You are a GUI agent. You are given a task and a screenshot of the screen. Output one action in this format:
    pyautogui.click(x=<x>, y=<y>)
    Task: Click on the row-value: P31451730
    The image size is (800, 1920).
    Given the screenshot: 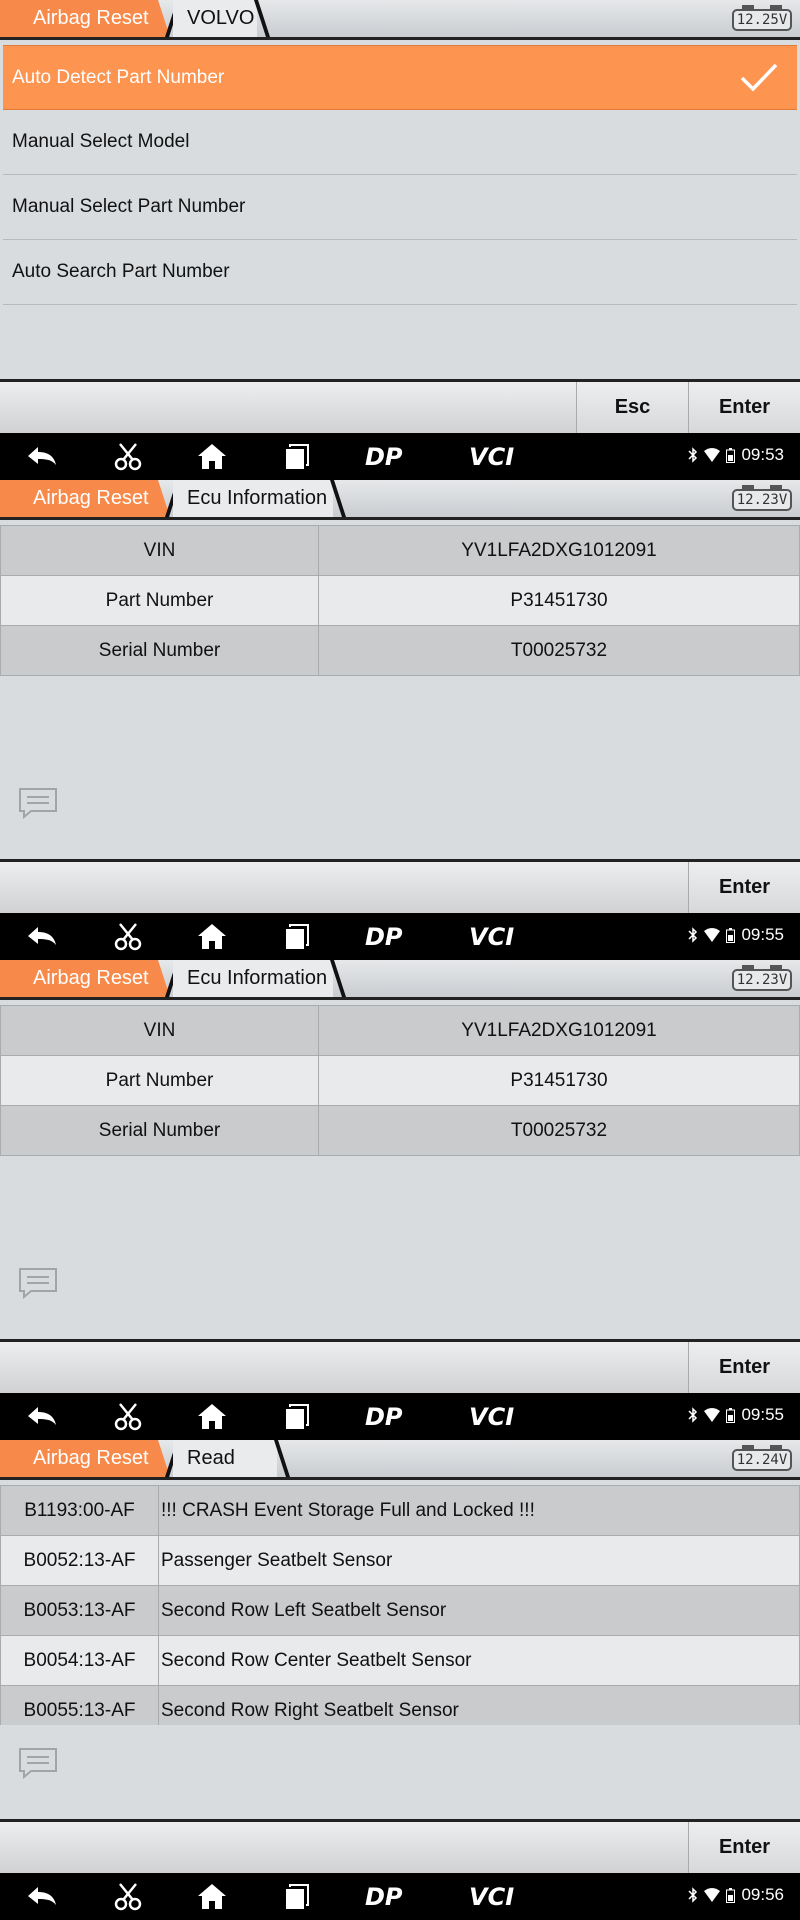 What is the action you would take?
    pyautogui.click(x=559, y=600)
    